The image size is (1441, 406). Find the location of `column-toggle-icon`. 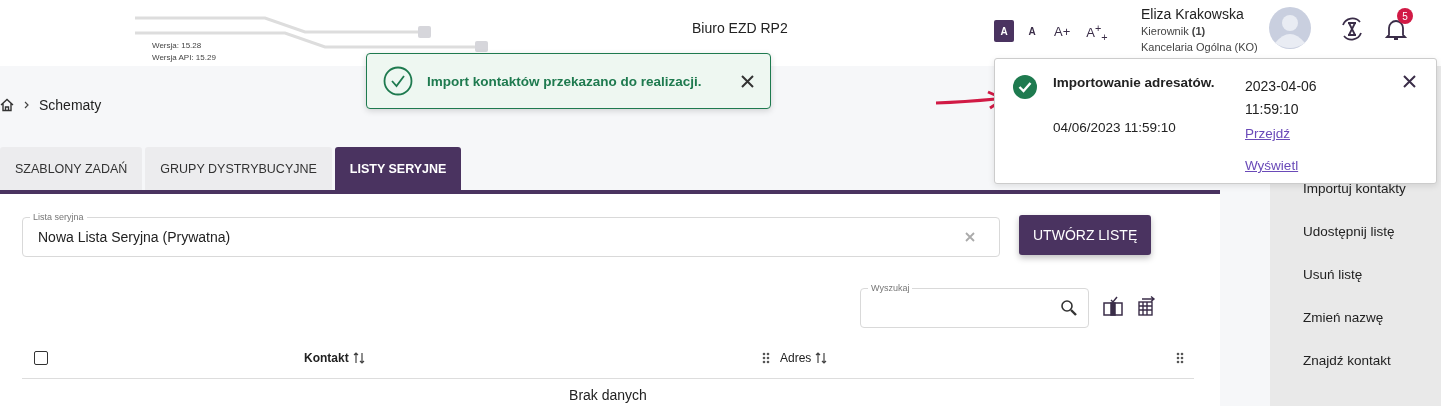

column-toggle-icon is located at coordinates (1113, 306).